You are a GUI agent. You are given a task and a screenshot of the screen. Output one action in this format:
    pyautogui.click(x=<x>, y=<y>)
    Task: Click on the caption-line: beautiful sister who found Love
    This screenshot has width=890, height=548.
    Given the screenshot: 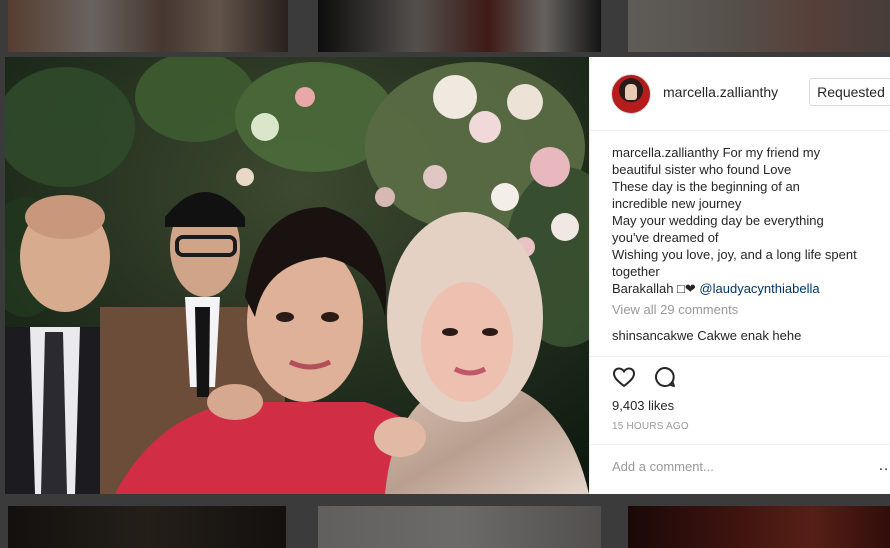 What is the action you would take?
    pyautogui.click(x=702, y=169)
    